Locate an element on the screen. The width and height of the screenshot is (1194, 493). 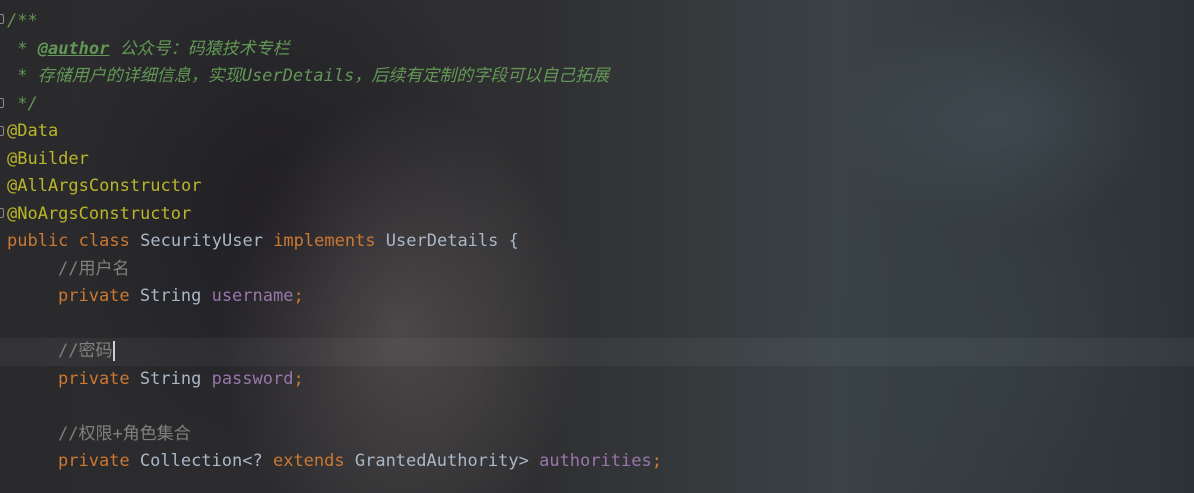
open-brace: { is located at coordinates (513, 241).